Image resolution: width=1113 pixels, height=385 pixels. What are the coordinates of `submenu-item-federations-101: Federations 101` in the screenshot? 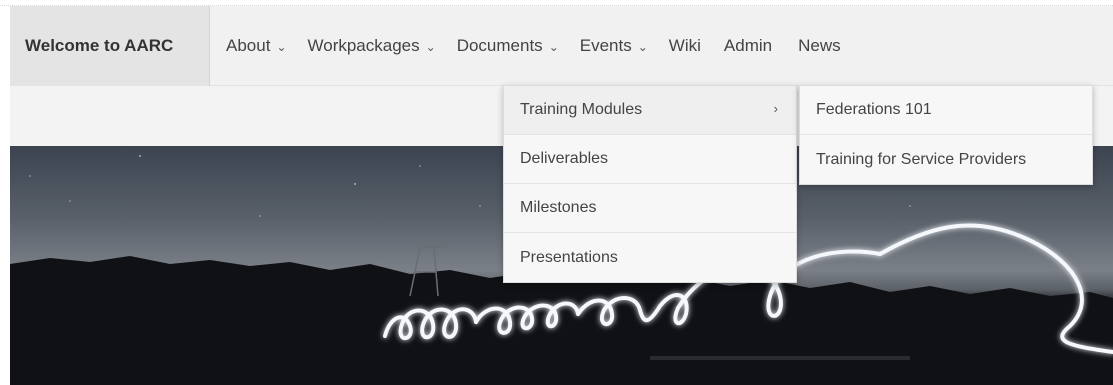 It's located at (946, 110).